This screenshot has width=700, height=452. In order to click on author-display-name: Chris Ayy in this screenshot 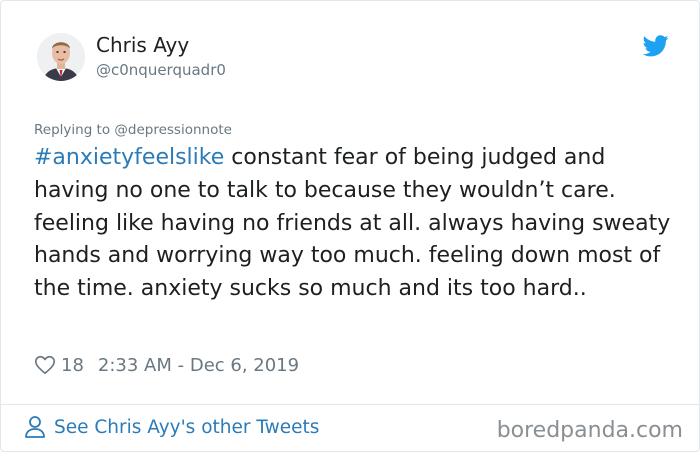, I will do `click(142, 45)`.